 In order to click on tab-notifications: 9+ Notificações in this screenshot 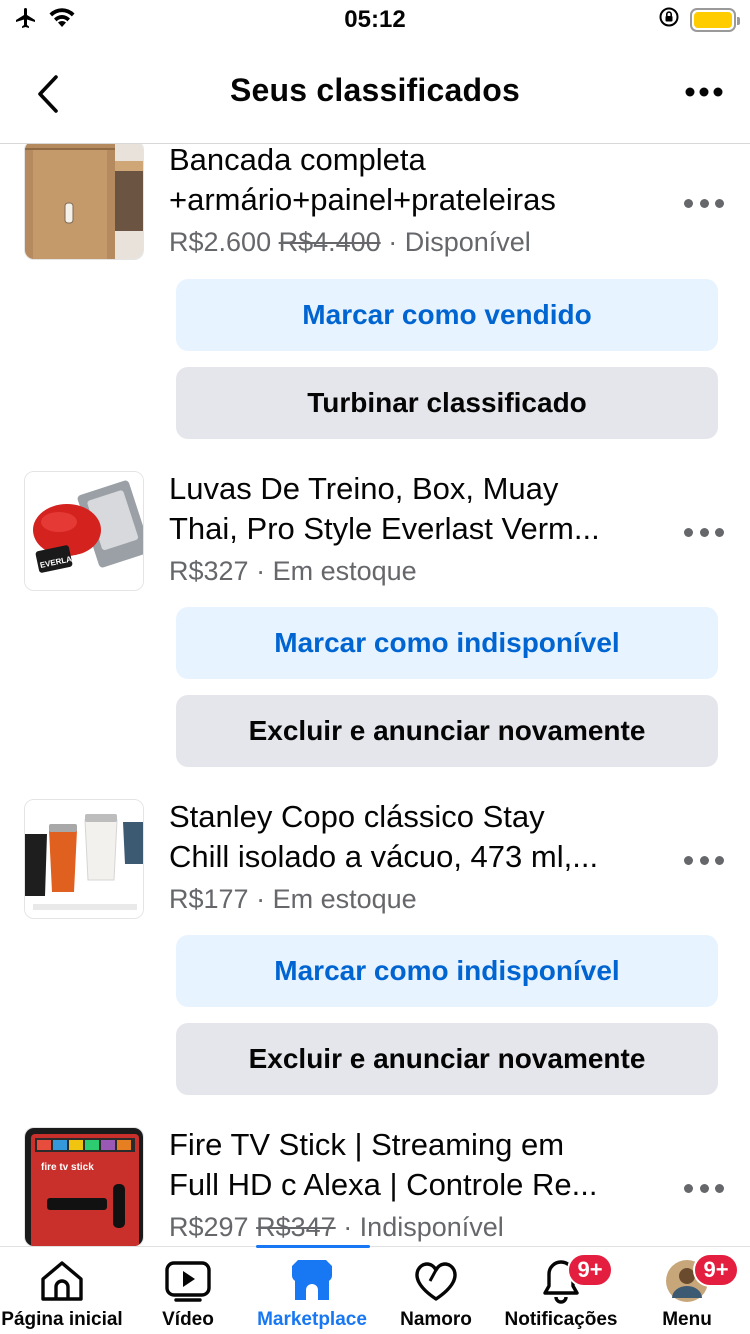, I will do `click(561, 1290)`.